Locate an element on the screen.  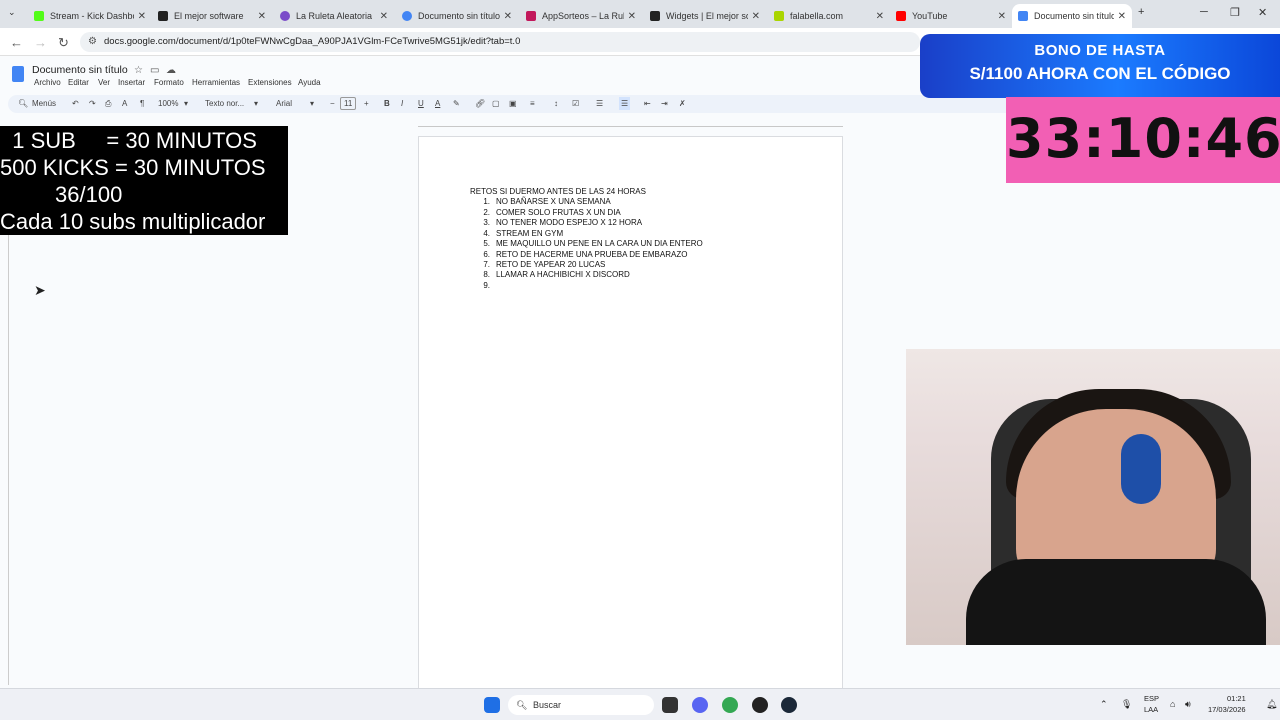
menu-herramientas: Herramientas is located at coordinates (216, 82).